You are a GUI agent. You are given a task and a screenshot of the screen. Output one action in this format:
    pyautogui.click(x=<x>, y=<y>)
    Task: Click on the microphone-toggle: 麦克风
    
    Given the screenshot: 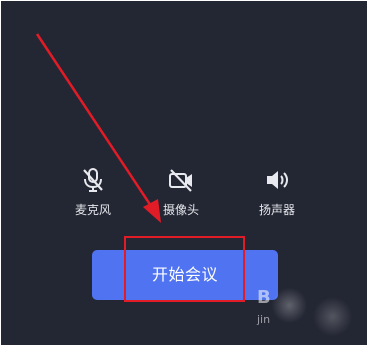 What is the action you would take?
    pyautogui.click(x=93, y=192)
    